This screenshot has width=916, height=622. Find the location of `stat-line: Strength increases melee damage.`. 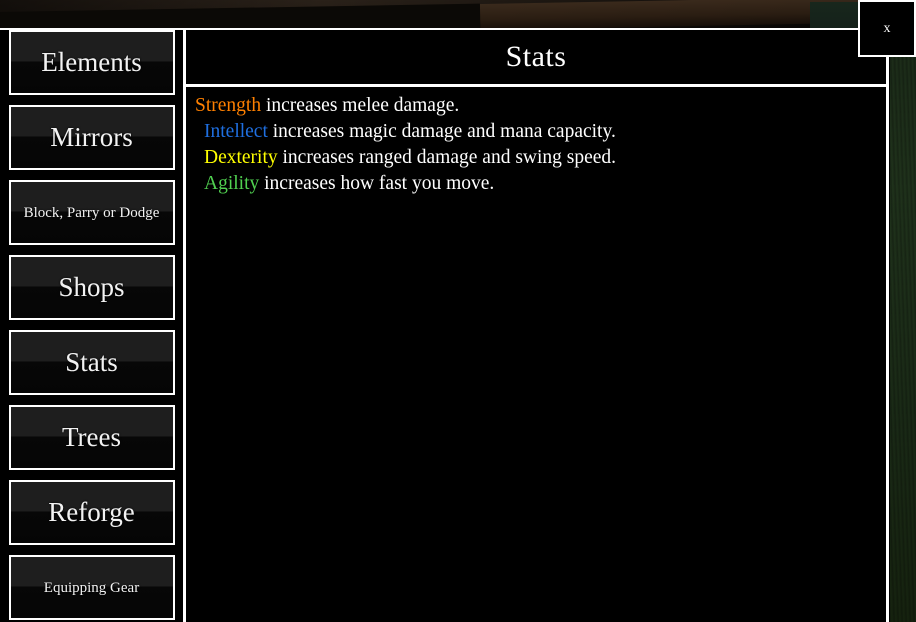

stat-line: Strength increases melee damage. is located at coordinates (540, 106).